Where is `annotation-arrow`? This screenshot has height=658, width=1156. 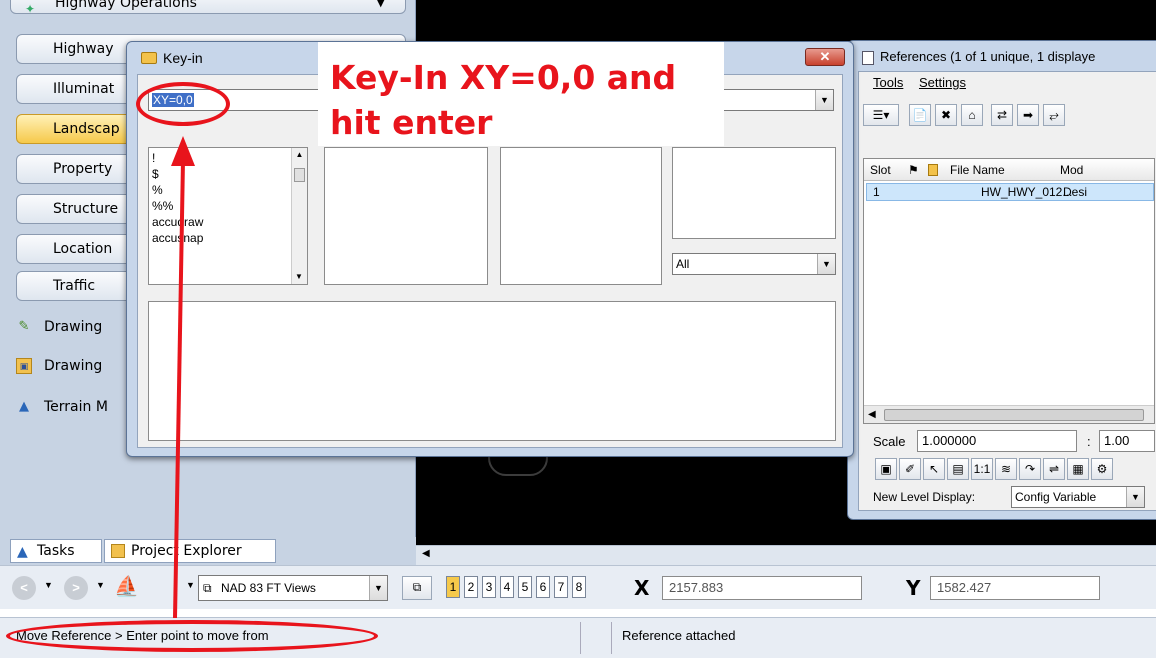
annotation-arrow is located at coordinates (183, 377).